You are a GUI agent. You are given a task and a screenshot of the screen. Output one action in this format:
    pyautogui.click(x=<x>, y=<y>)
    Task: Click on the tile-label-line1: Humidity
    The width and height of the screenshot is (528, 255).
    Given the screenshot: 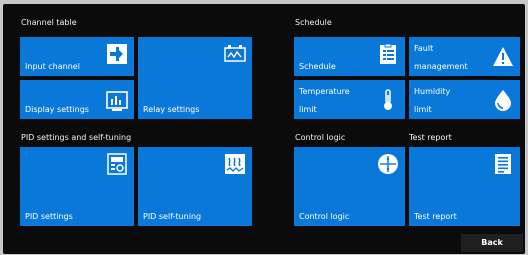 What is the action you would take?
    pyautogui.click(x=432, y=91)
    